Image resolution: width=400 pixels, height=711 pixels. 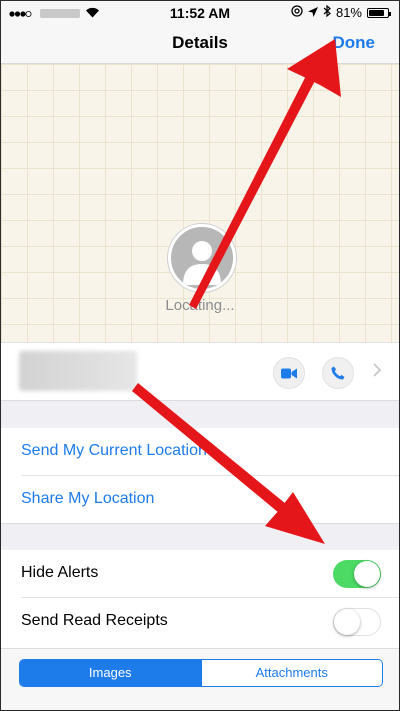 What do you see at coordinates (202, 263) in the screenshot?
I see `person-silhouette-icon` at bounding box center [202, 263].